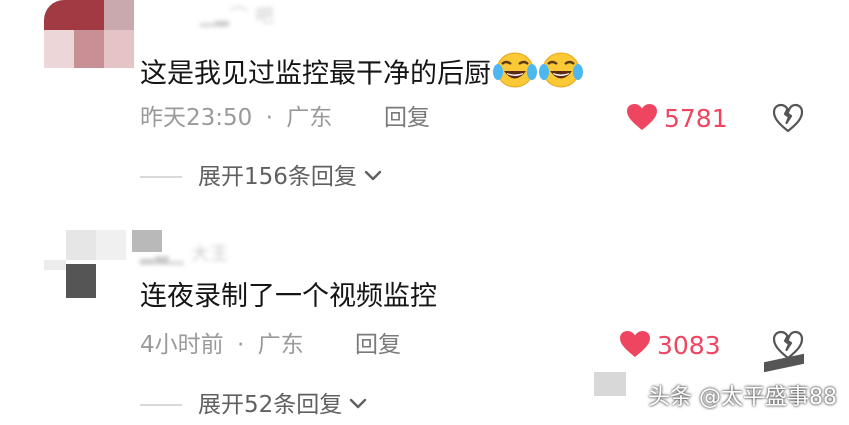 This screenshot has width=849, height=425. What do you see at coordinates (184, 253) in the screenshot?
I see `username-blurred: ▂▃▁ 大王` at bounding box center [184, 253].